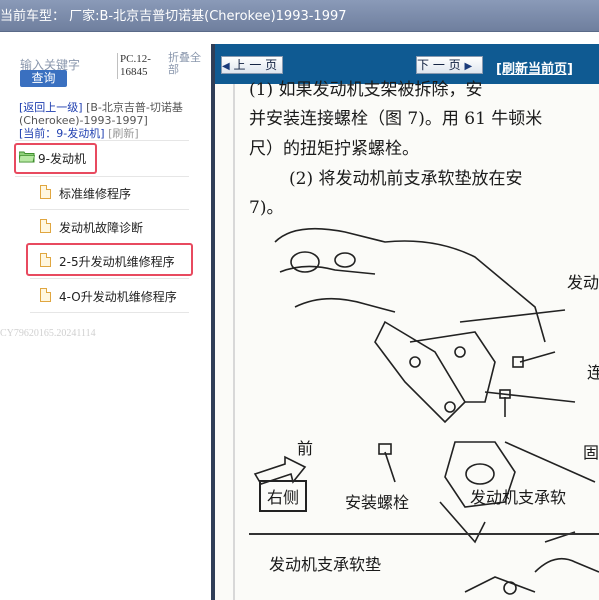 The width and height of the screenshot is (599, 600). Describe the element at coordinates (534, 67) in the screenshot. I see `refresh-page-link: [刷新当前页]` at that location.